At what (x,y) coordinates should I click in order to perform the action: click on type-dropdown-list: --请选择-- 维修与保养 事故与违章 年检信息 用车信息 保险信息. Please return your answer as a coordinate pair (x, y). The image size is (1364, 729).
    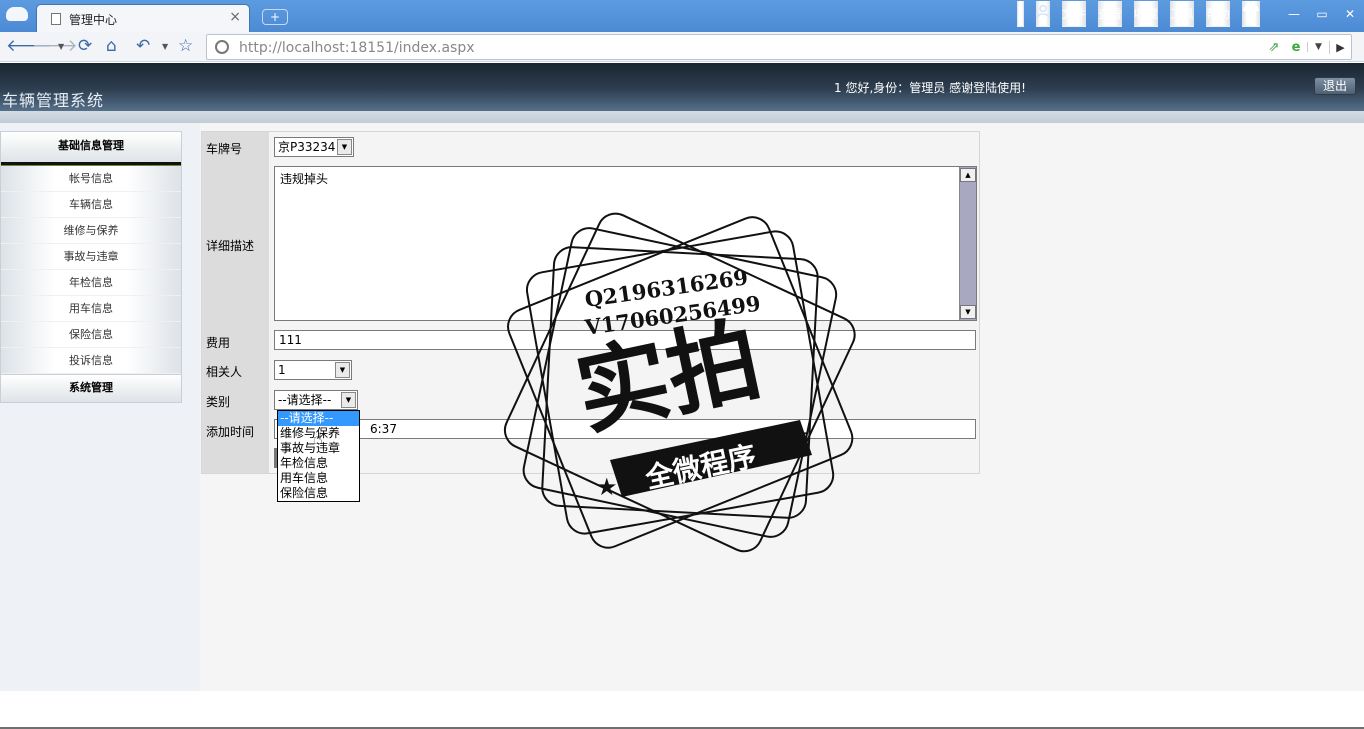
    Looking at the image, I should click on (318, 456).